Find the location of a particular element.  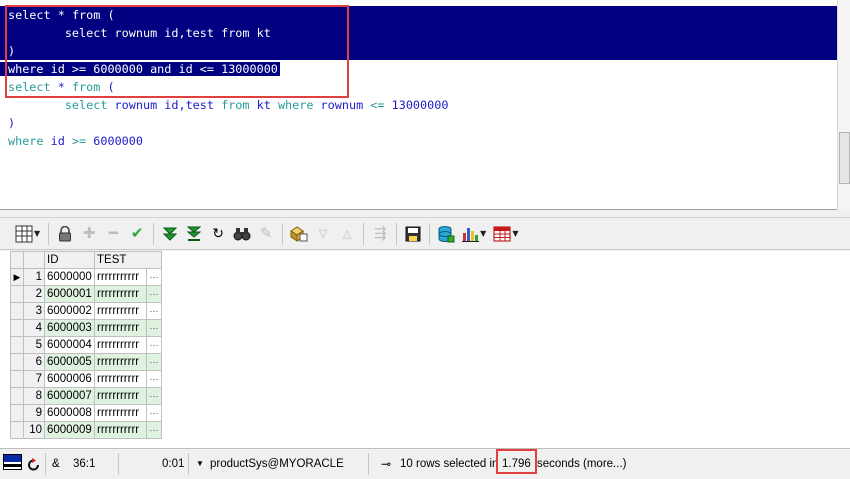

table-row: 8 6000007 rrrrrrrrrrr ··· is located at coordinates (86, 396).